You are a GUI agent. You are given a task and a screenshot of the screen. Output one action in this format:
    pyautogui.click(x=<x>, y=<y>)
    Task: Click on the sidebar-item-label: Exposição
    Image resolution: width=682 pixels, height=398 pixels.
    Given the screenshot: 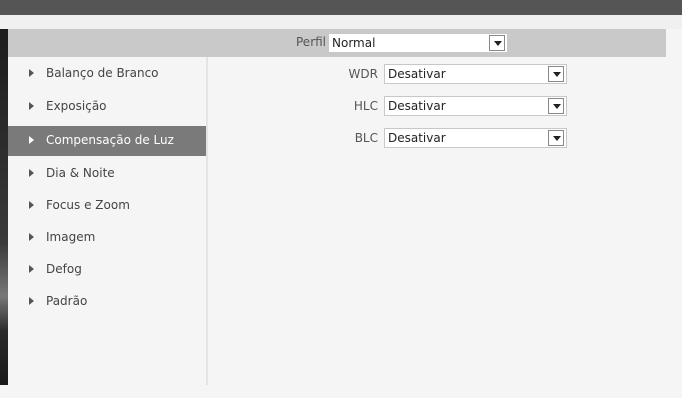 What is the action you would take?
    pyautogui.click(x=76, y=106)
    